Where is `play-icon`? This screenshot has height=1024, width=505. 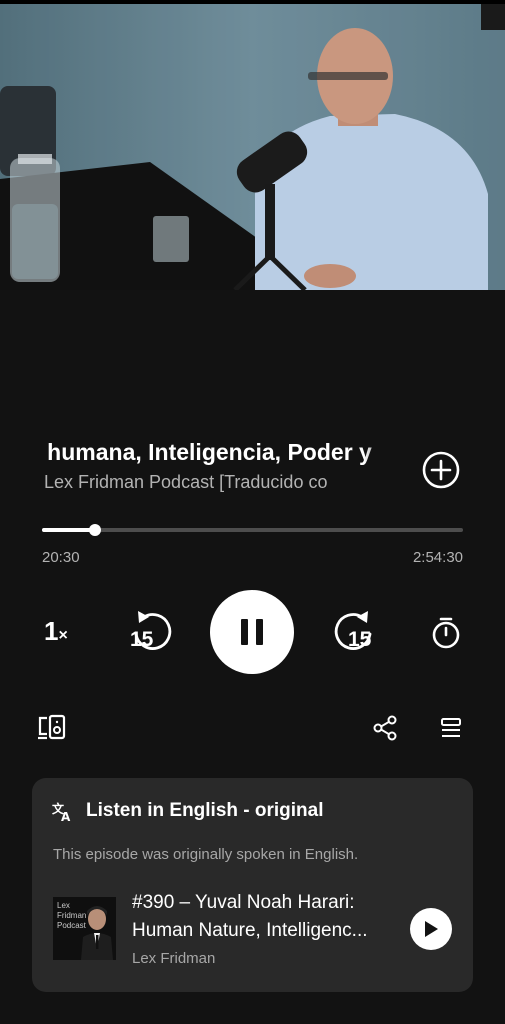 play-icon is located at coordinates (431, 929).